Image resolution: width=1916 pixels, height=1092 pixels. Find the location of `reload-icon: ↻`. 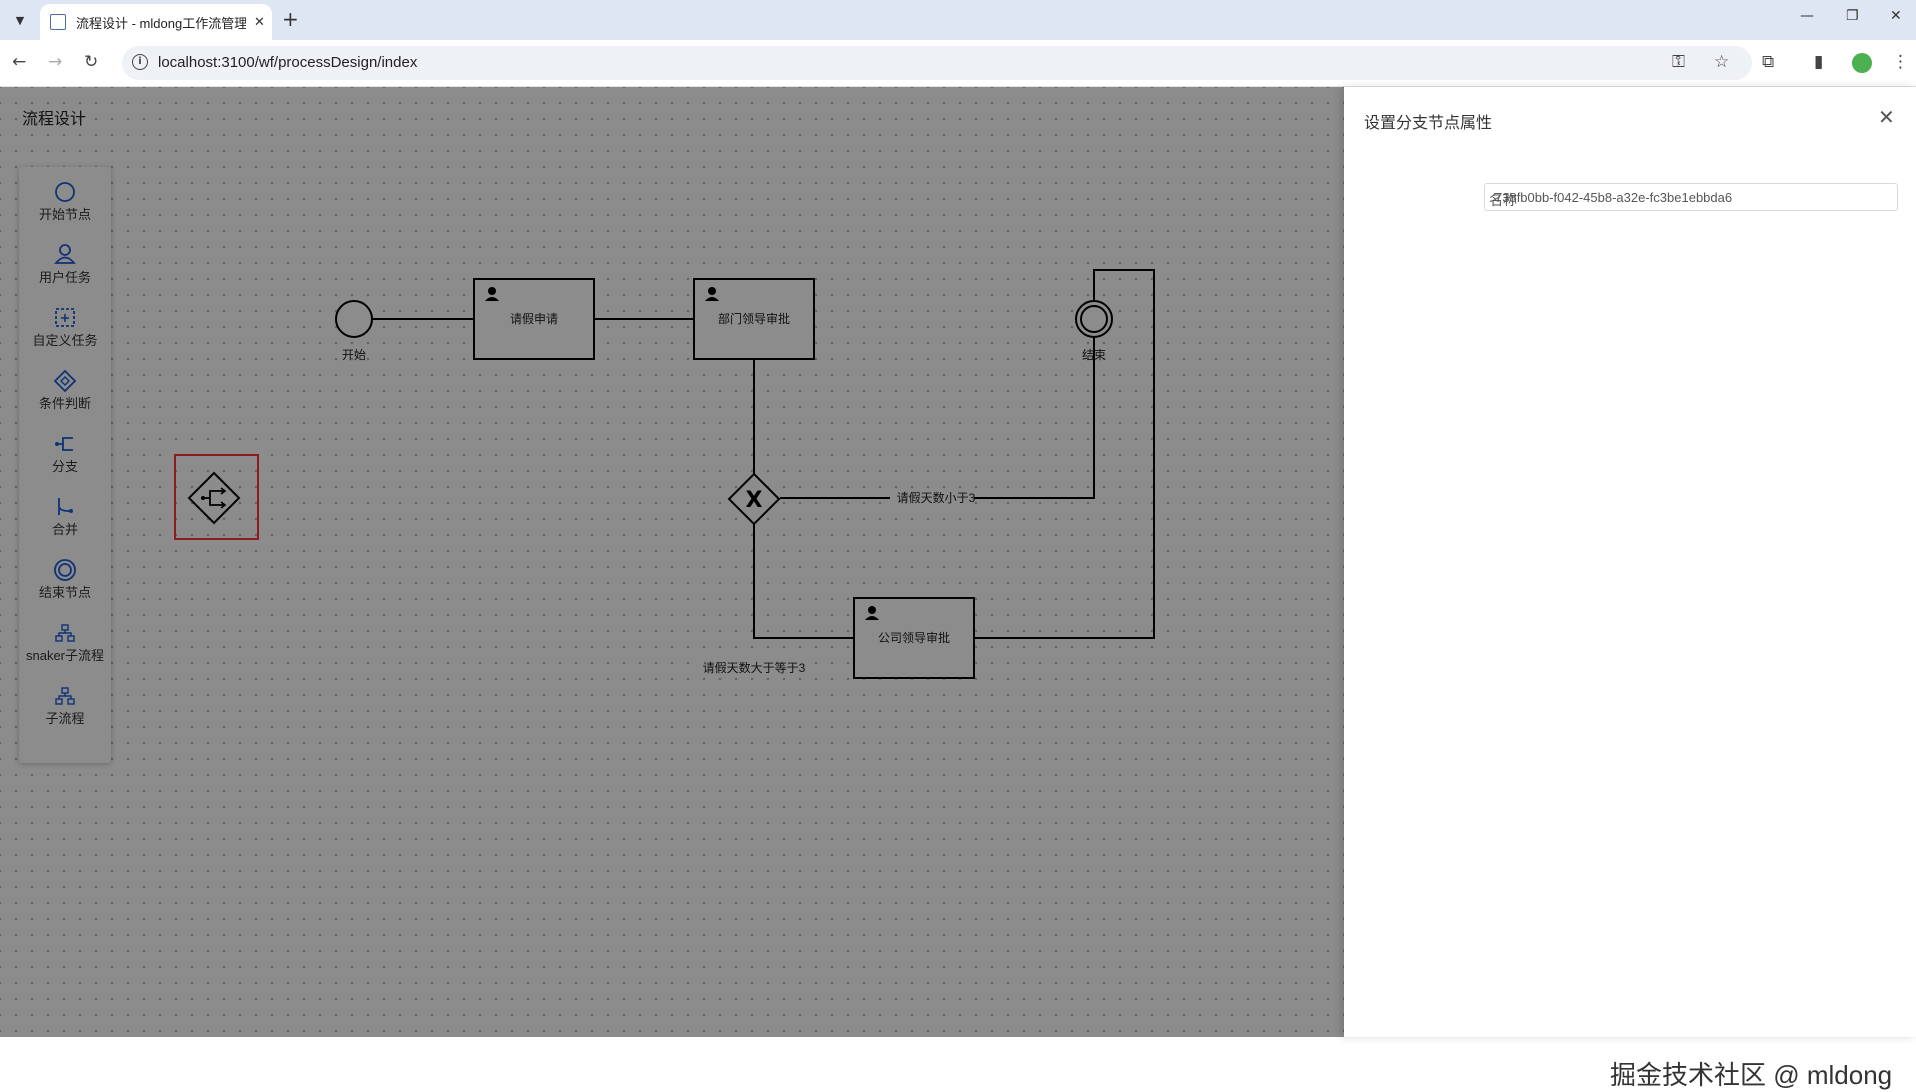

reload-icon: ↻ is located at coordinates (91, 62).